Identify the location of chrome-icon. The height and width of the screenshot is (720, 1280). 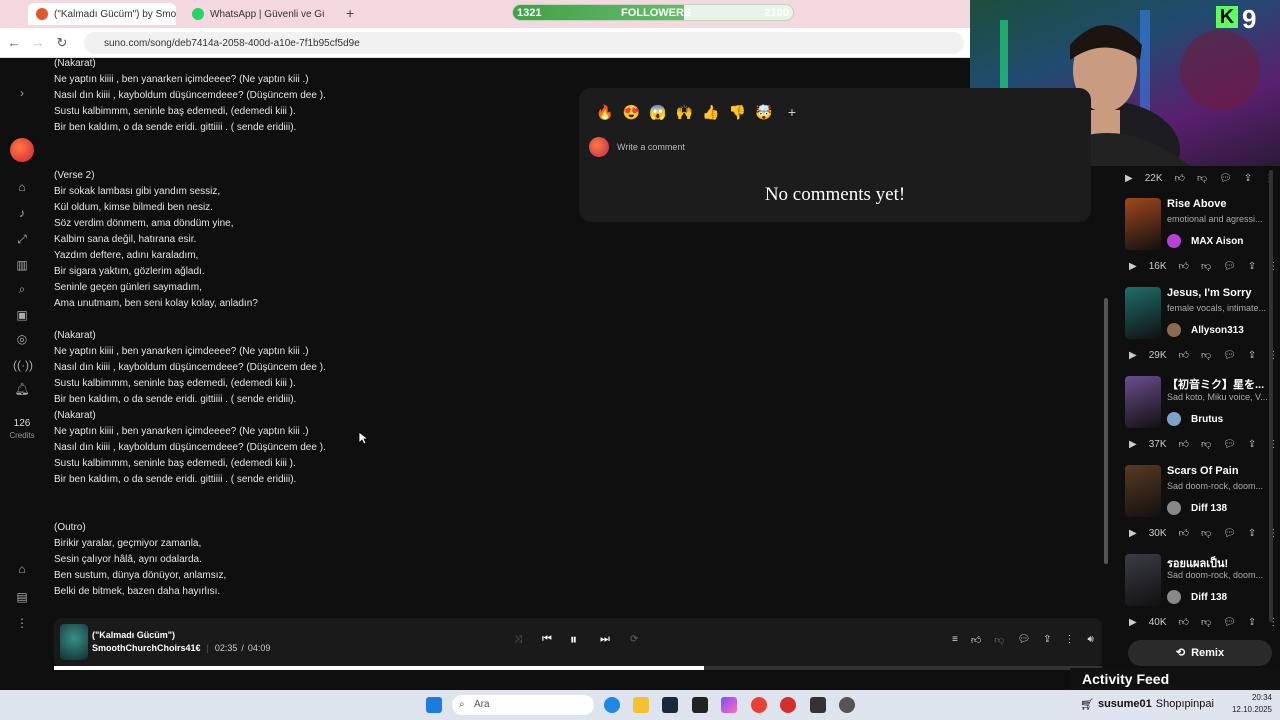
(759, 705).